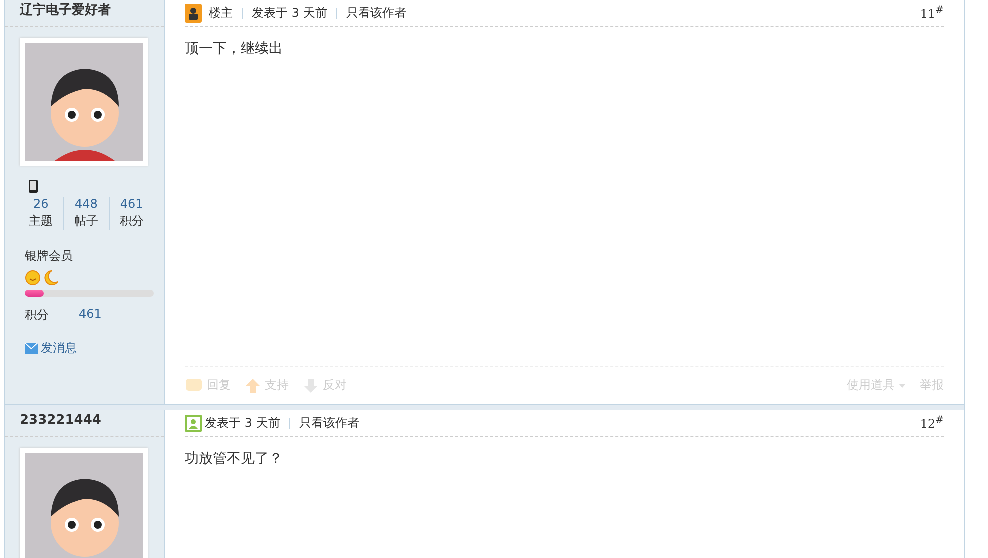 This screenshot has height=558, width=988. What do you see at coordinates (86, 204) in the screenshot?
I see `stat-value: 448` at bounding box center [86, 204].